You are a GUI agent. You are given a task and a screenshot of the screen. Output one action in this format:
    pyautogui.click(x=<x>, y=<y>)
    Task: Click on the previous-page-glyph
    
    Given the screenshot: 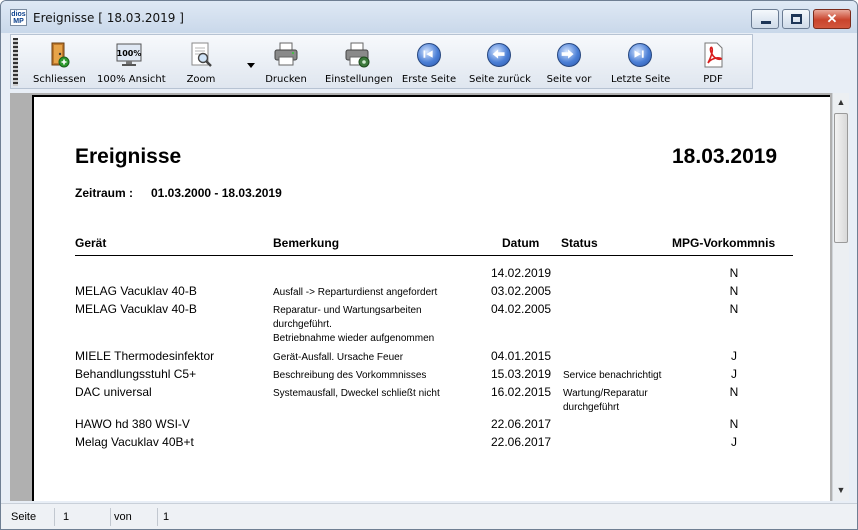 What is the action you would take?
    pyautogui.click(x=498, y=54)
    